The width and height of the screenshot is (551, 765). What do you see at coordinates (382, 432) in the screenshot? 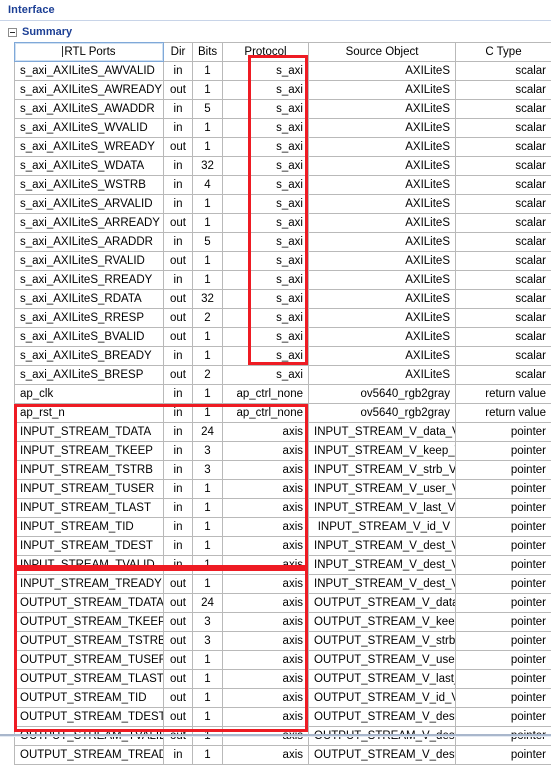
I see `cell-source-object: INPUT_STREAM_V_data_V` at bounding box center [382, 432].